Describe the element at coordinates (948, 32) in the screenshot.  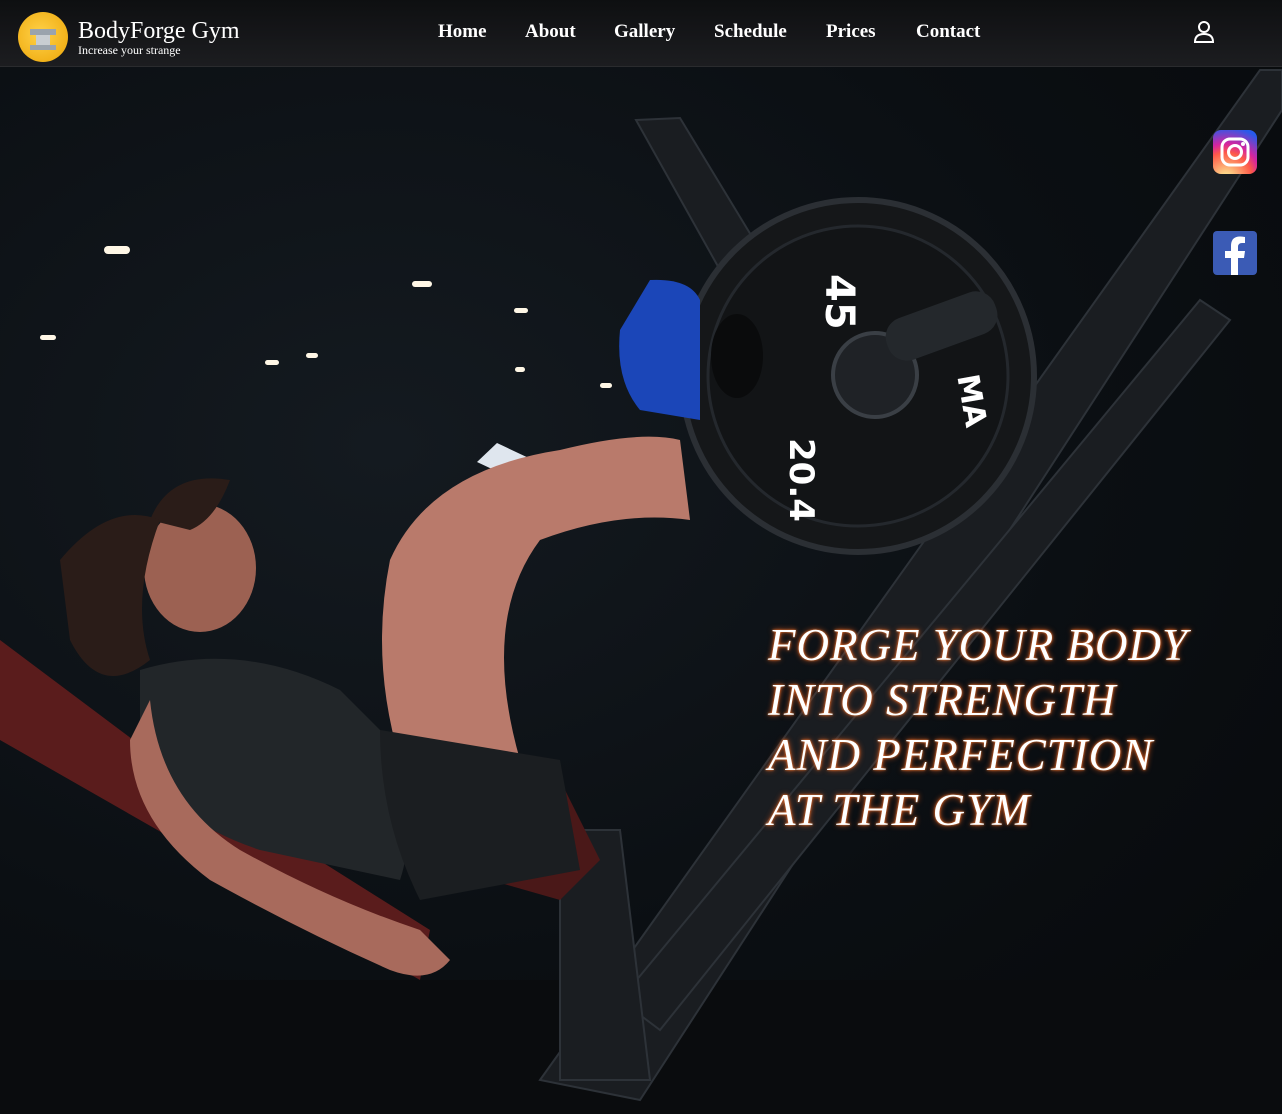
I see `nav-link-contact: Contact` at that location.